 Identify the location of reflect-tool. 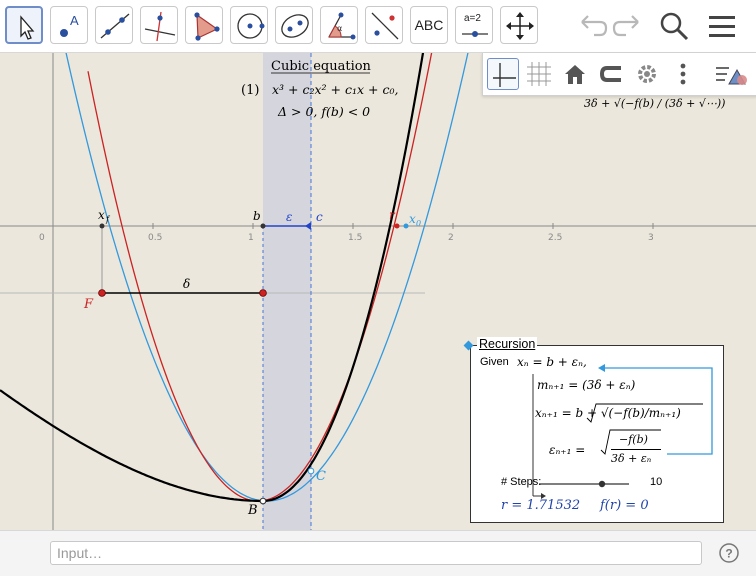
(384, 25).